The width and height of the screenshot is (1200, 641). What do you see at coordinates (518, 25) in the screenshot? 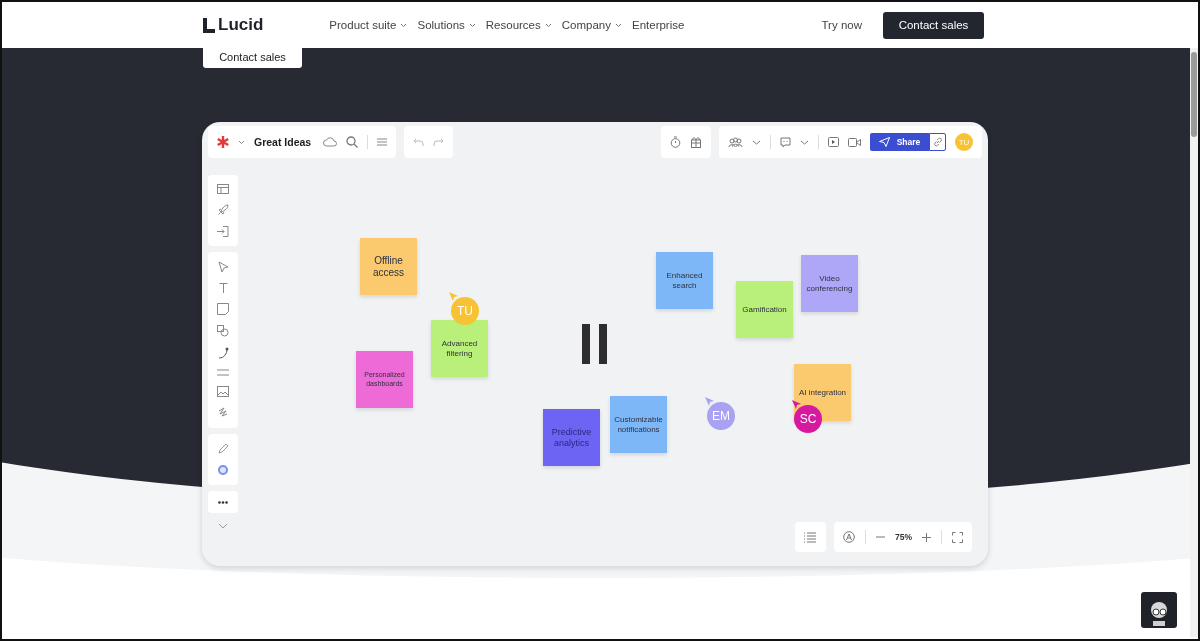
I see `nav-menu-item: Resources` at bounding box center [518, 25].